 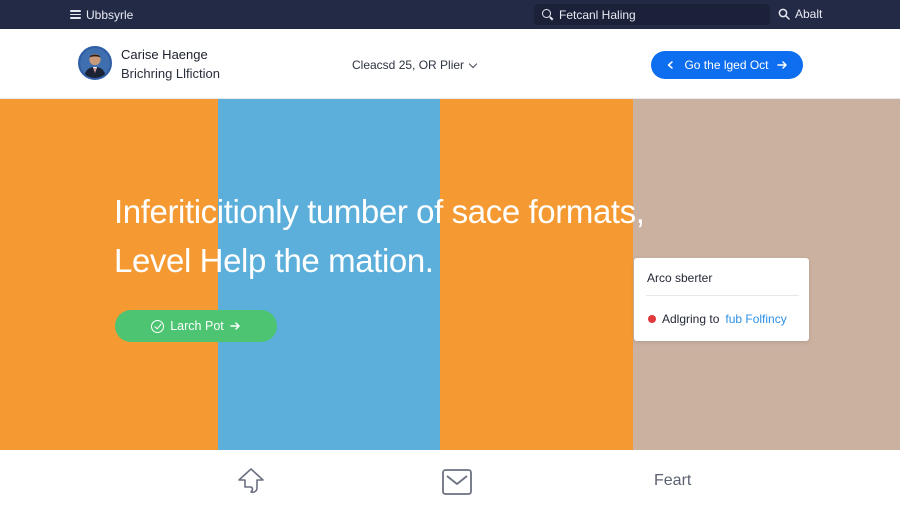 What do you see at coordinates (75, 14) in the screenshot?
I see `hamburger-icon` at bounding box center [75, 14].